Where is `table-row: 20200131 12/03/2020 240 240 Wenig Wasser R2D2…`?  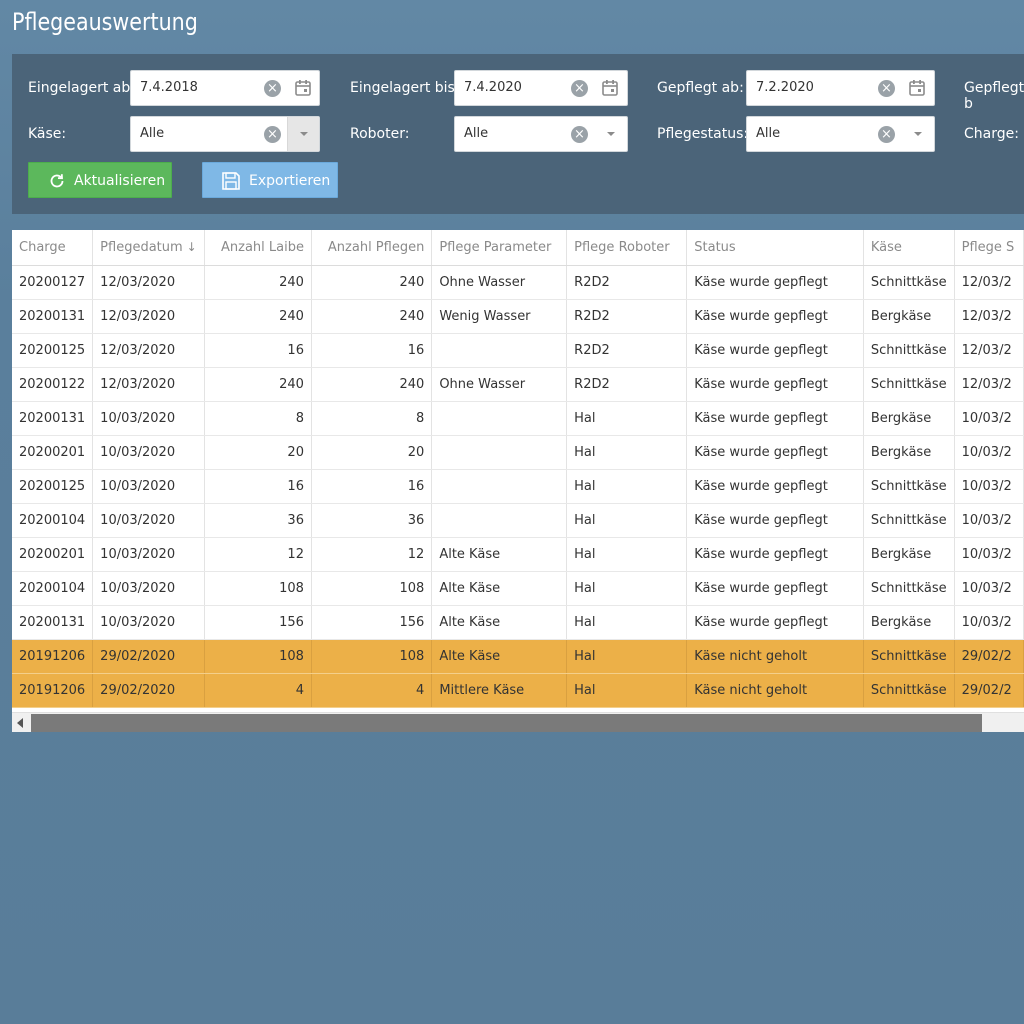
table-row: 20200131 12/03/2020 240 240 Wenig Wasser R2D2… is located at coordinates (518, 316).